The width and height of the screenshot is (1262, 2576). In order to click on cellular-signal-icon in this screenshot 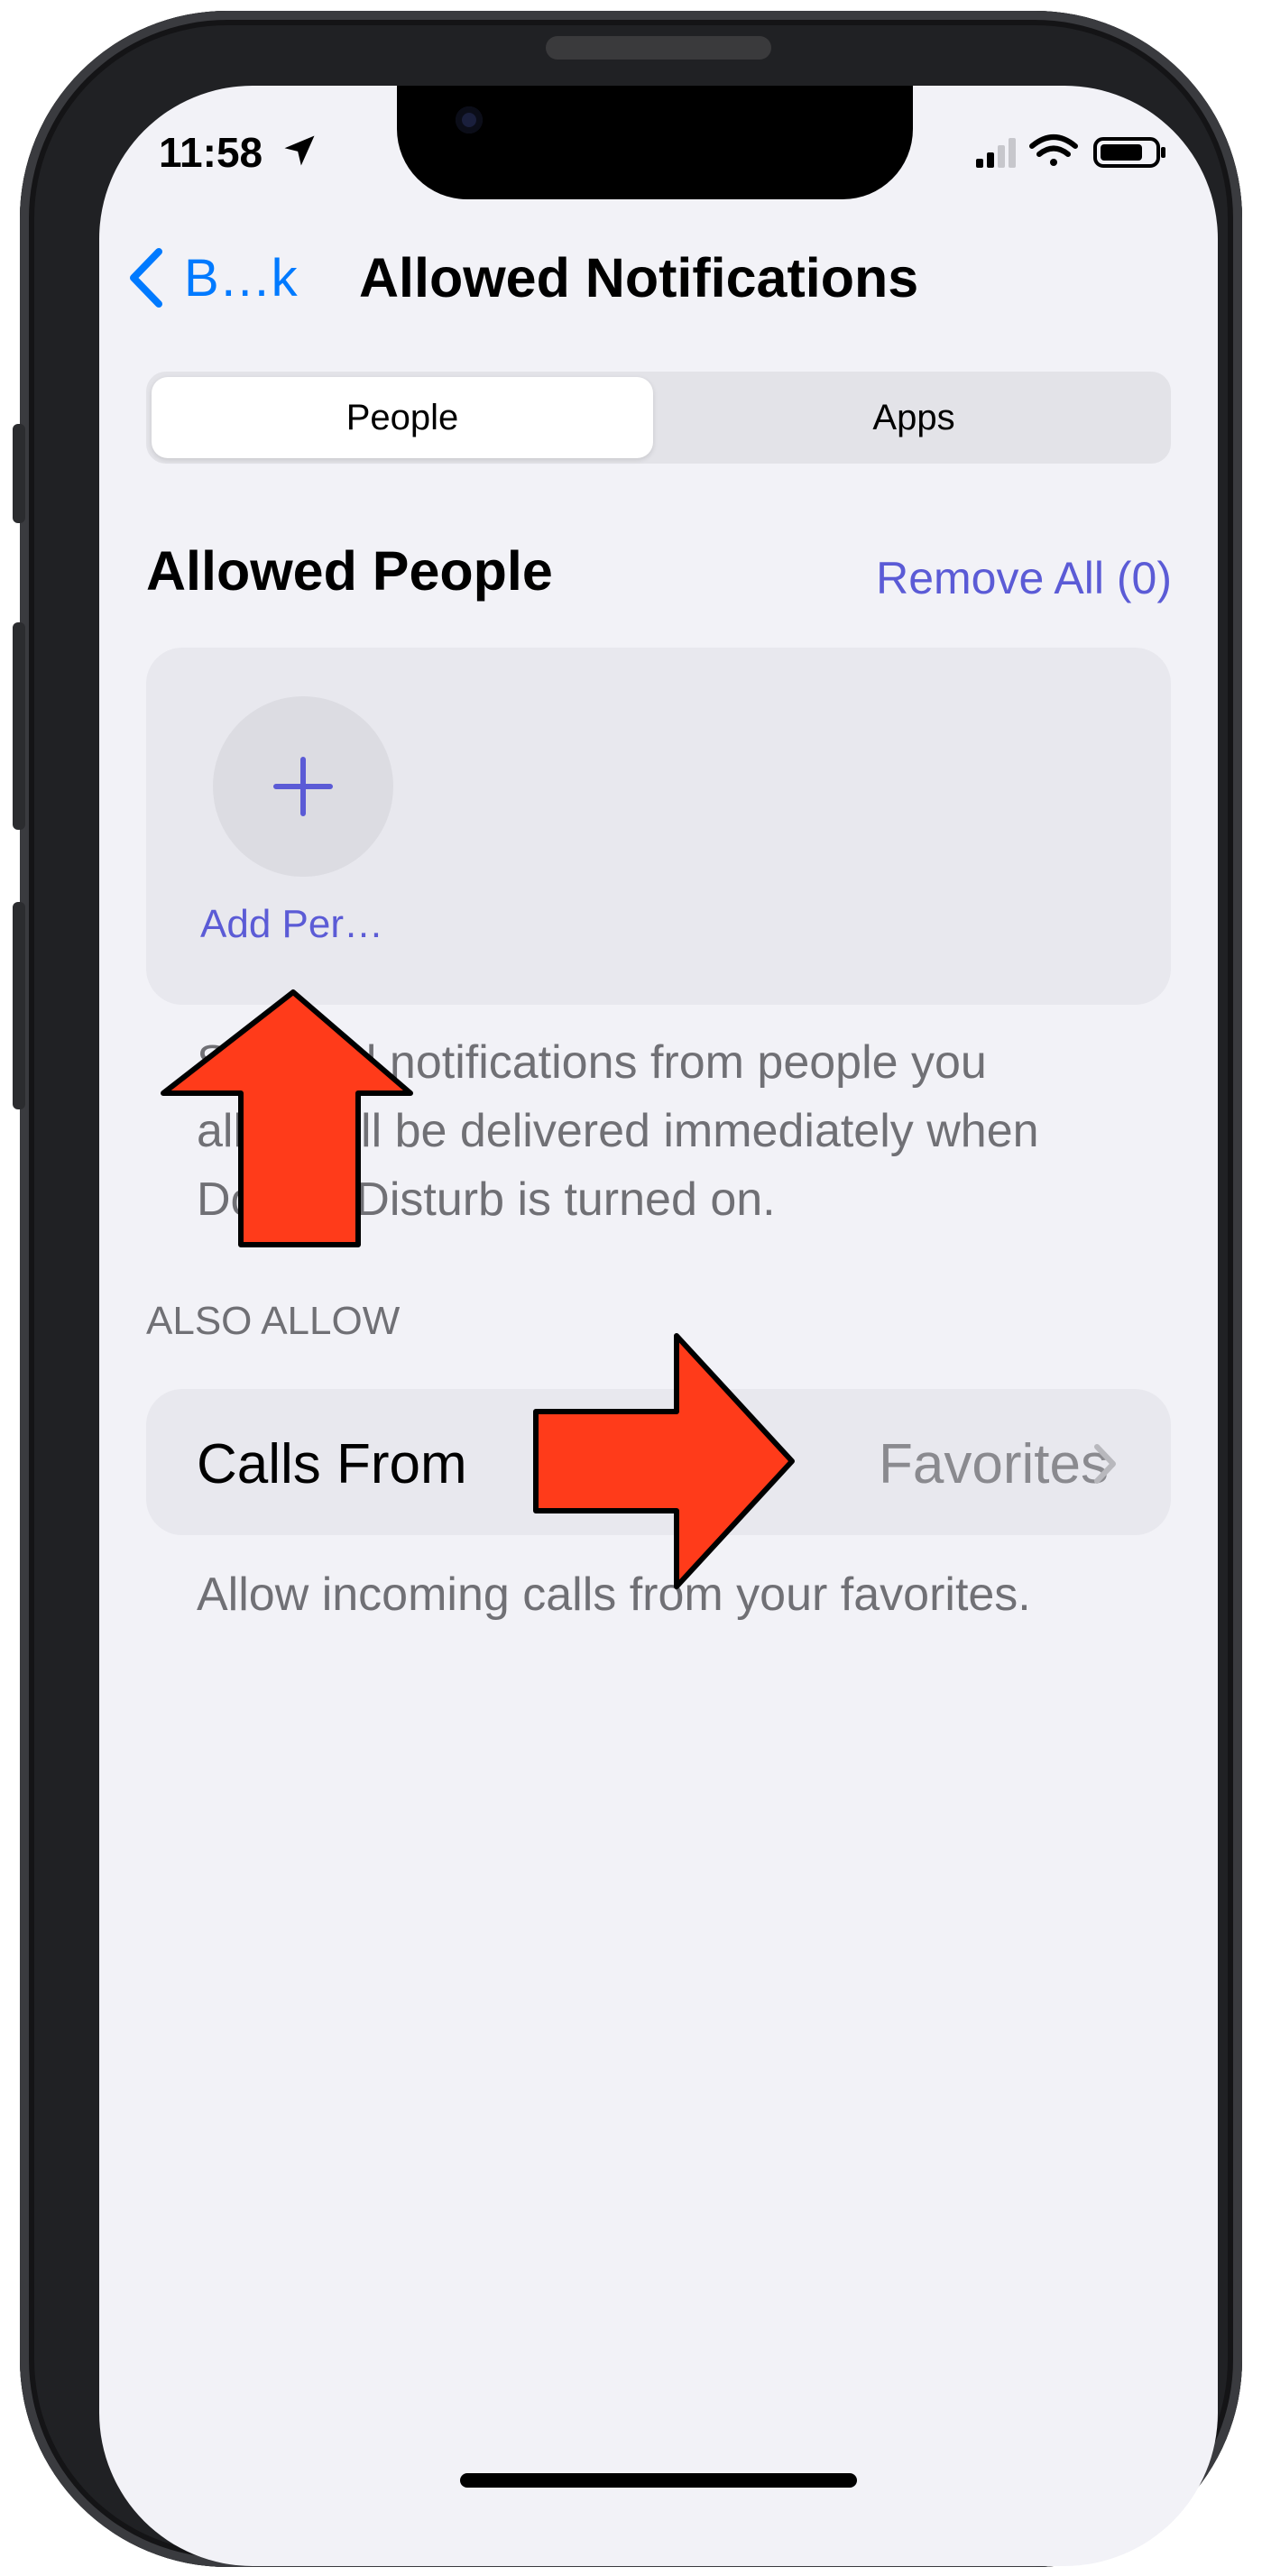, I will do `click(996, 153)`.